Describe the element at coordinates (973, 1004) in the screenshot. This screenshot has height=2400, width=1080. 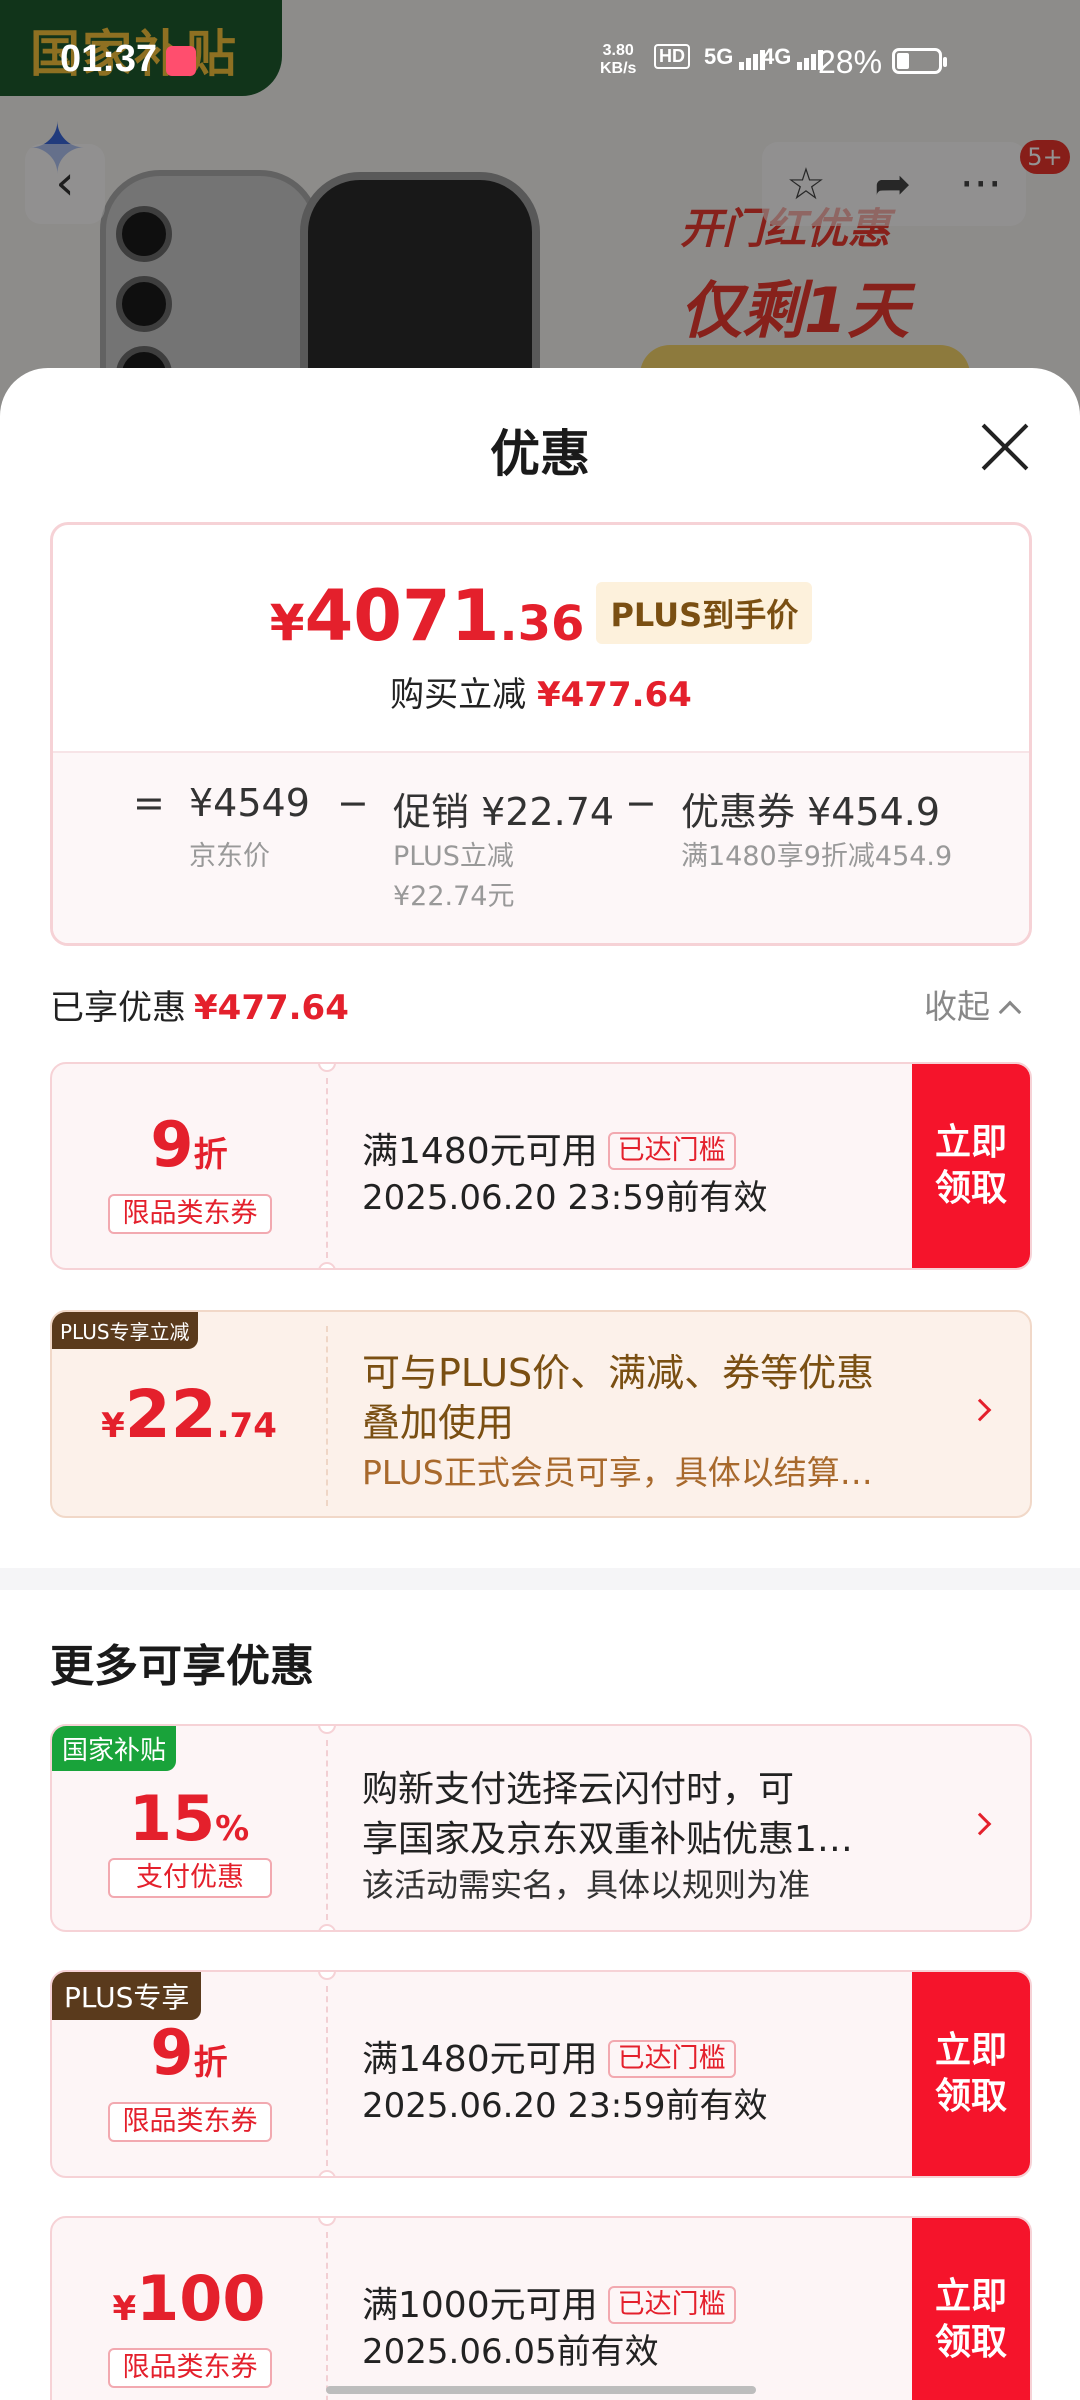
I see `collapse-toggle: 收起` at that location.